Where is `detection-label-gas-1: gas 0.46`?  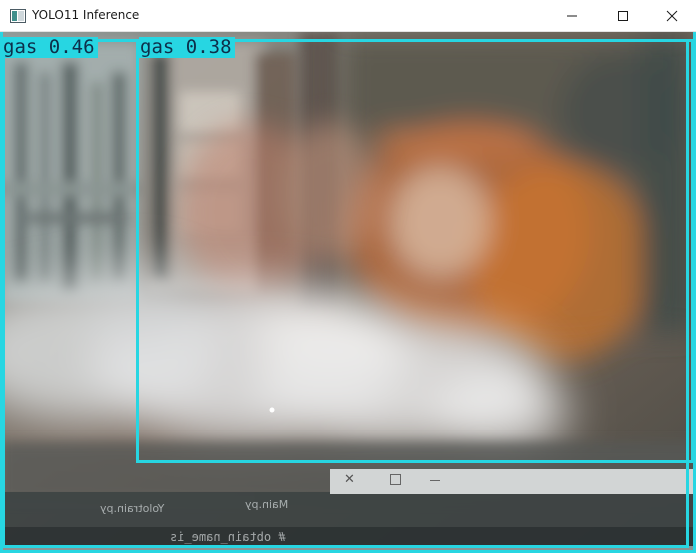 detection-label-gas-1: gas 0.46 is located at coordinates (50, 47).